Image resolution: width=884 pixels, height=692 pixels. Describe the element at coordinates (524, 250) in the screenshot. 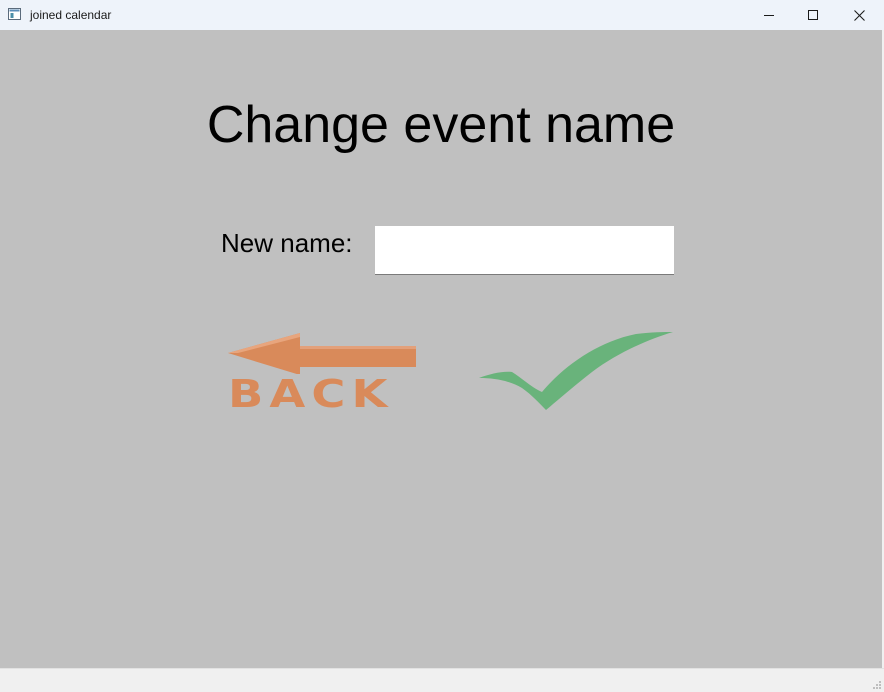

I see `new-name-input` at that location.